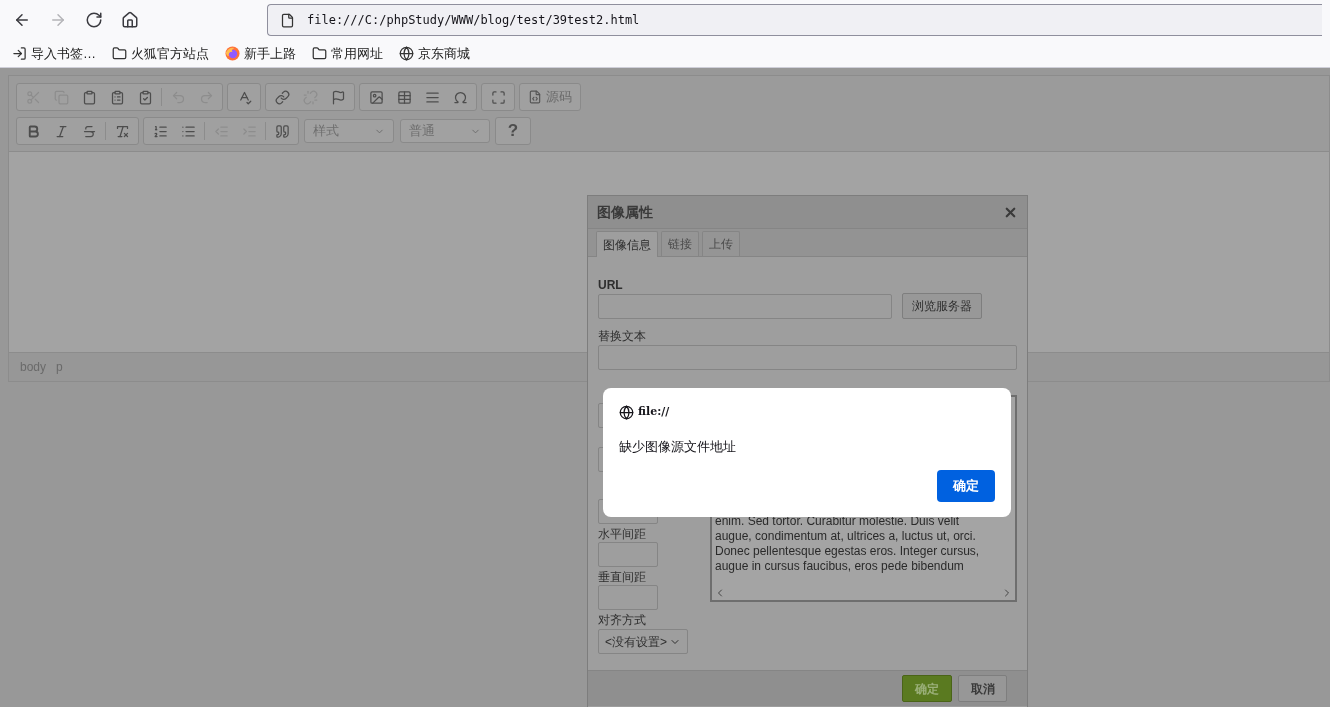 The height and width of the screenshot is (707, 1330). What do you see at coordinates (622, 620) in the screenshot?
I see `field-label: 对齐方式` at bounding box center [622, 620].